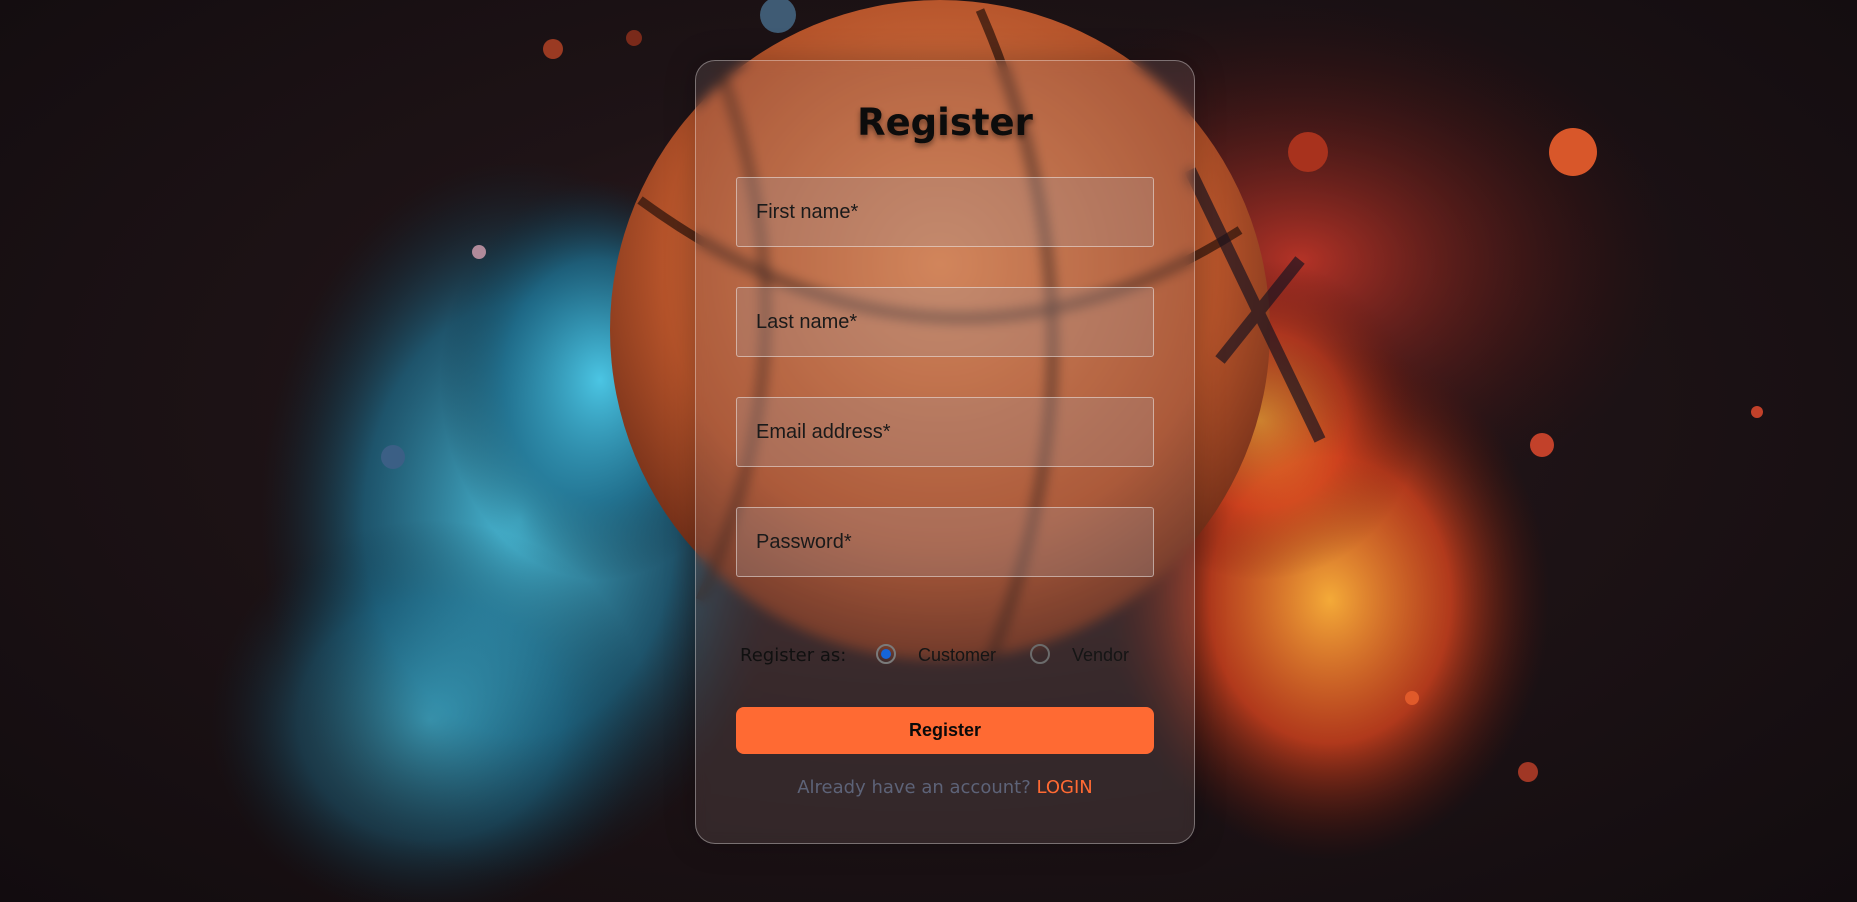 This screenshot has height=902, width=1857. I want to click on login-prompt-line: Already have an account? LOGIN, so click(945, 787).